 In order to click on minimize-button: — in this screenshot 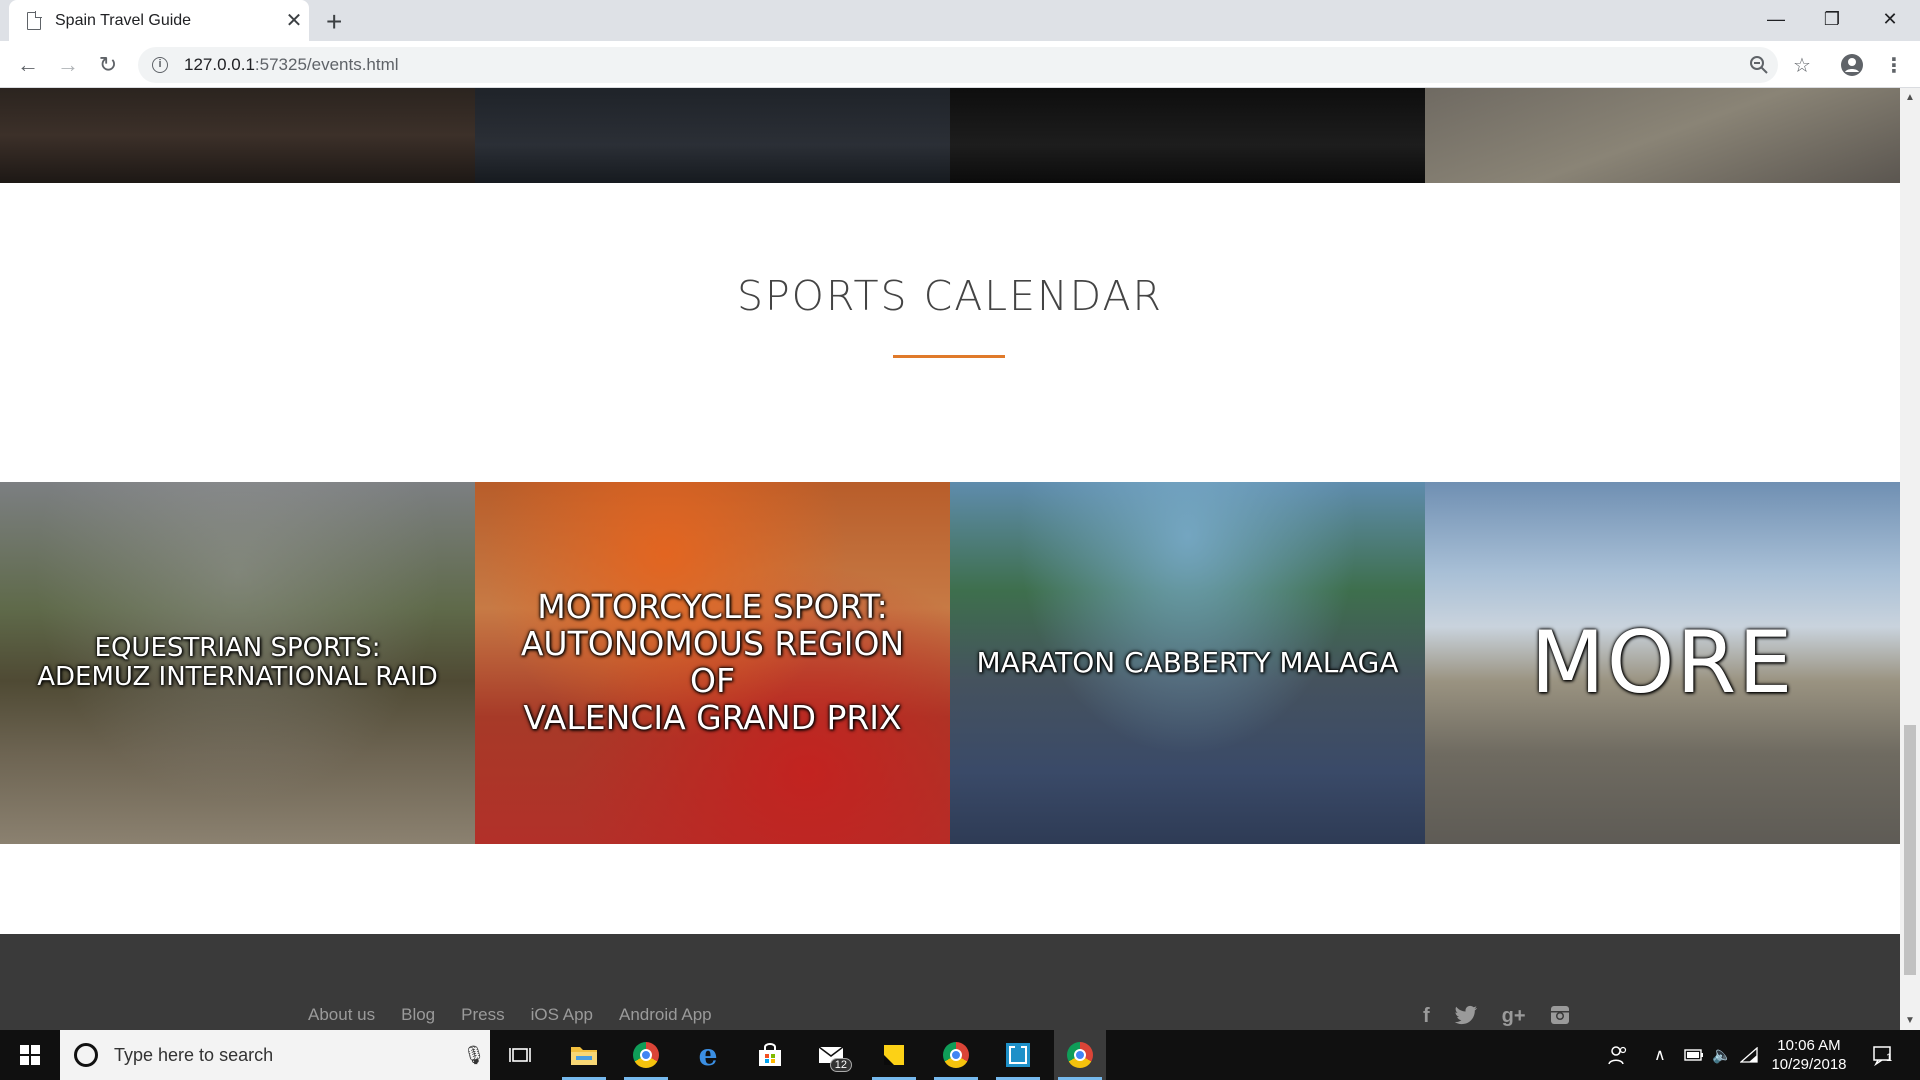, I will do `click(1776, 19)`.